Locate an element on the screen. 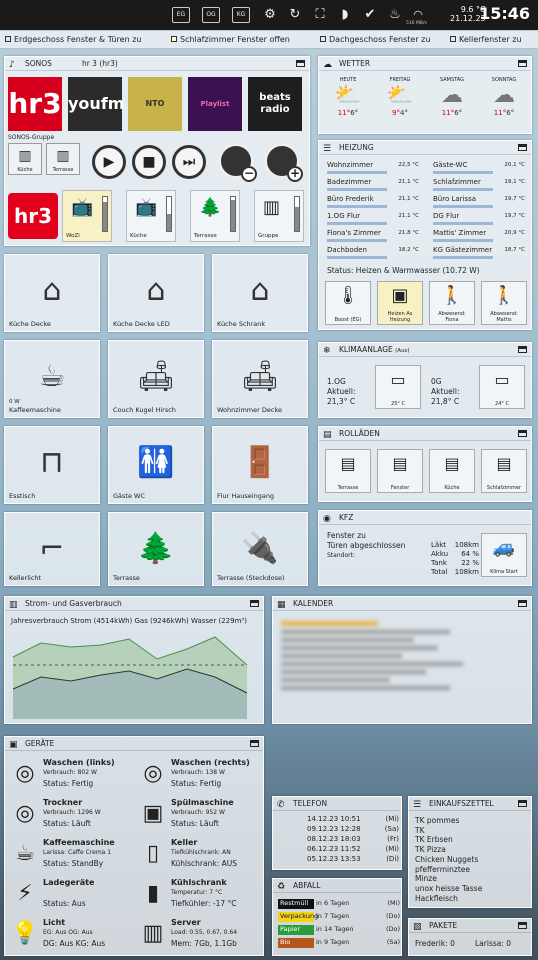 This screenshot has width=538, height=960. station-nto: NTO is located at coordinates (155, 104).